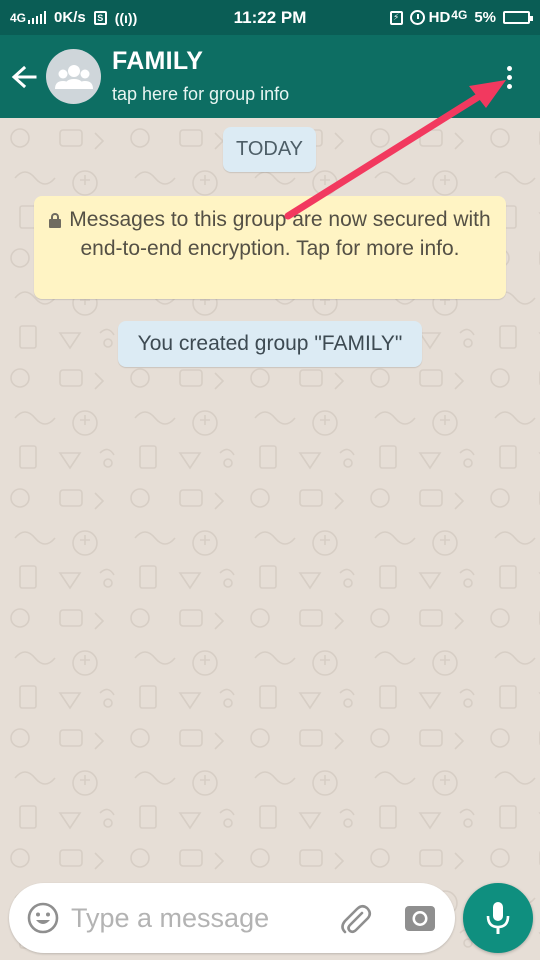 Image resolution: width=540 pixels, height=960 pixels. I want to click on status-left: 4G 0K/s S ((ı)), so click(110, 17).